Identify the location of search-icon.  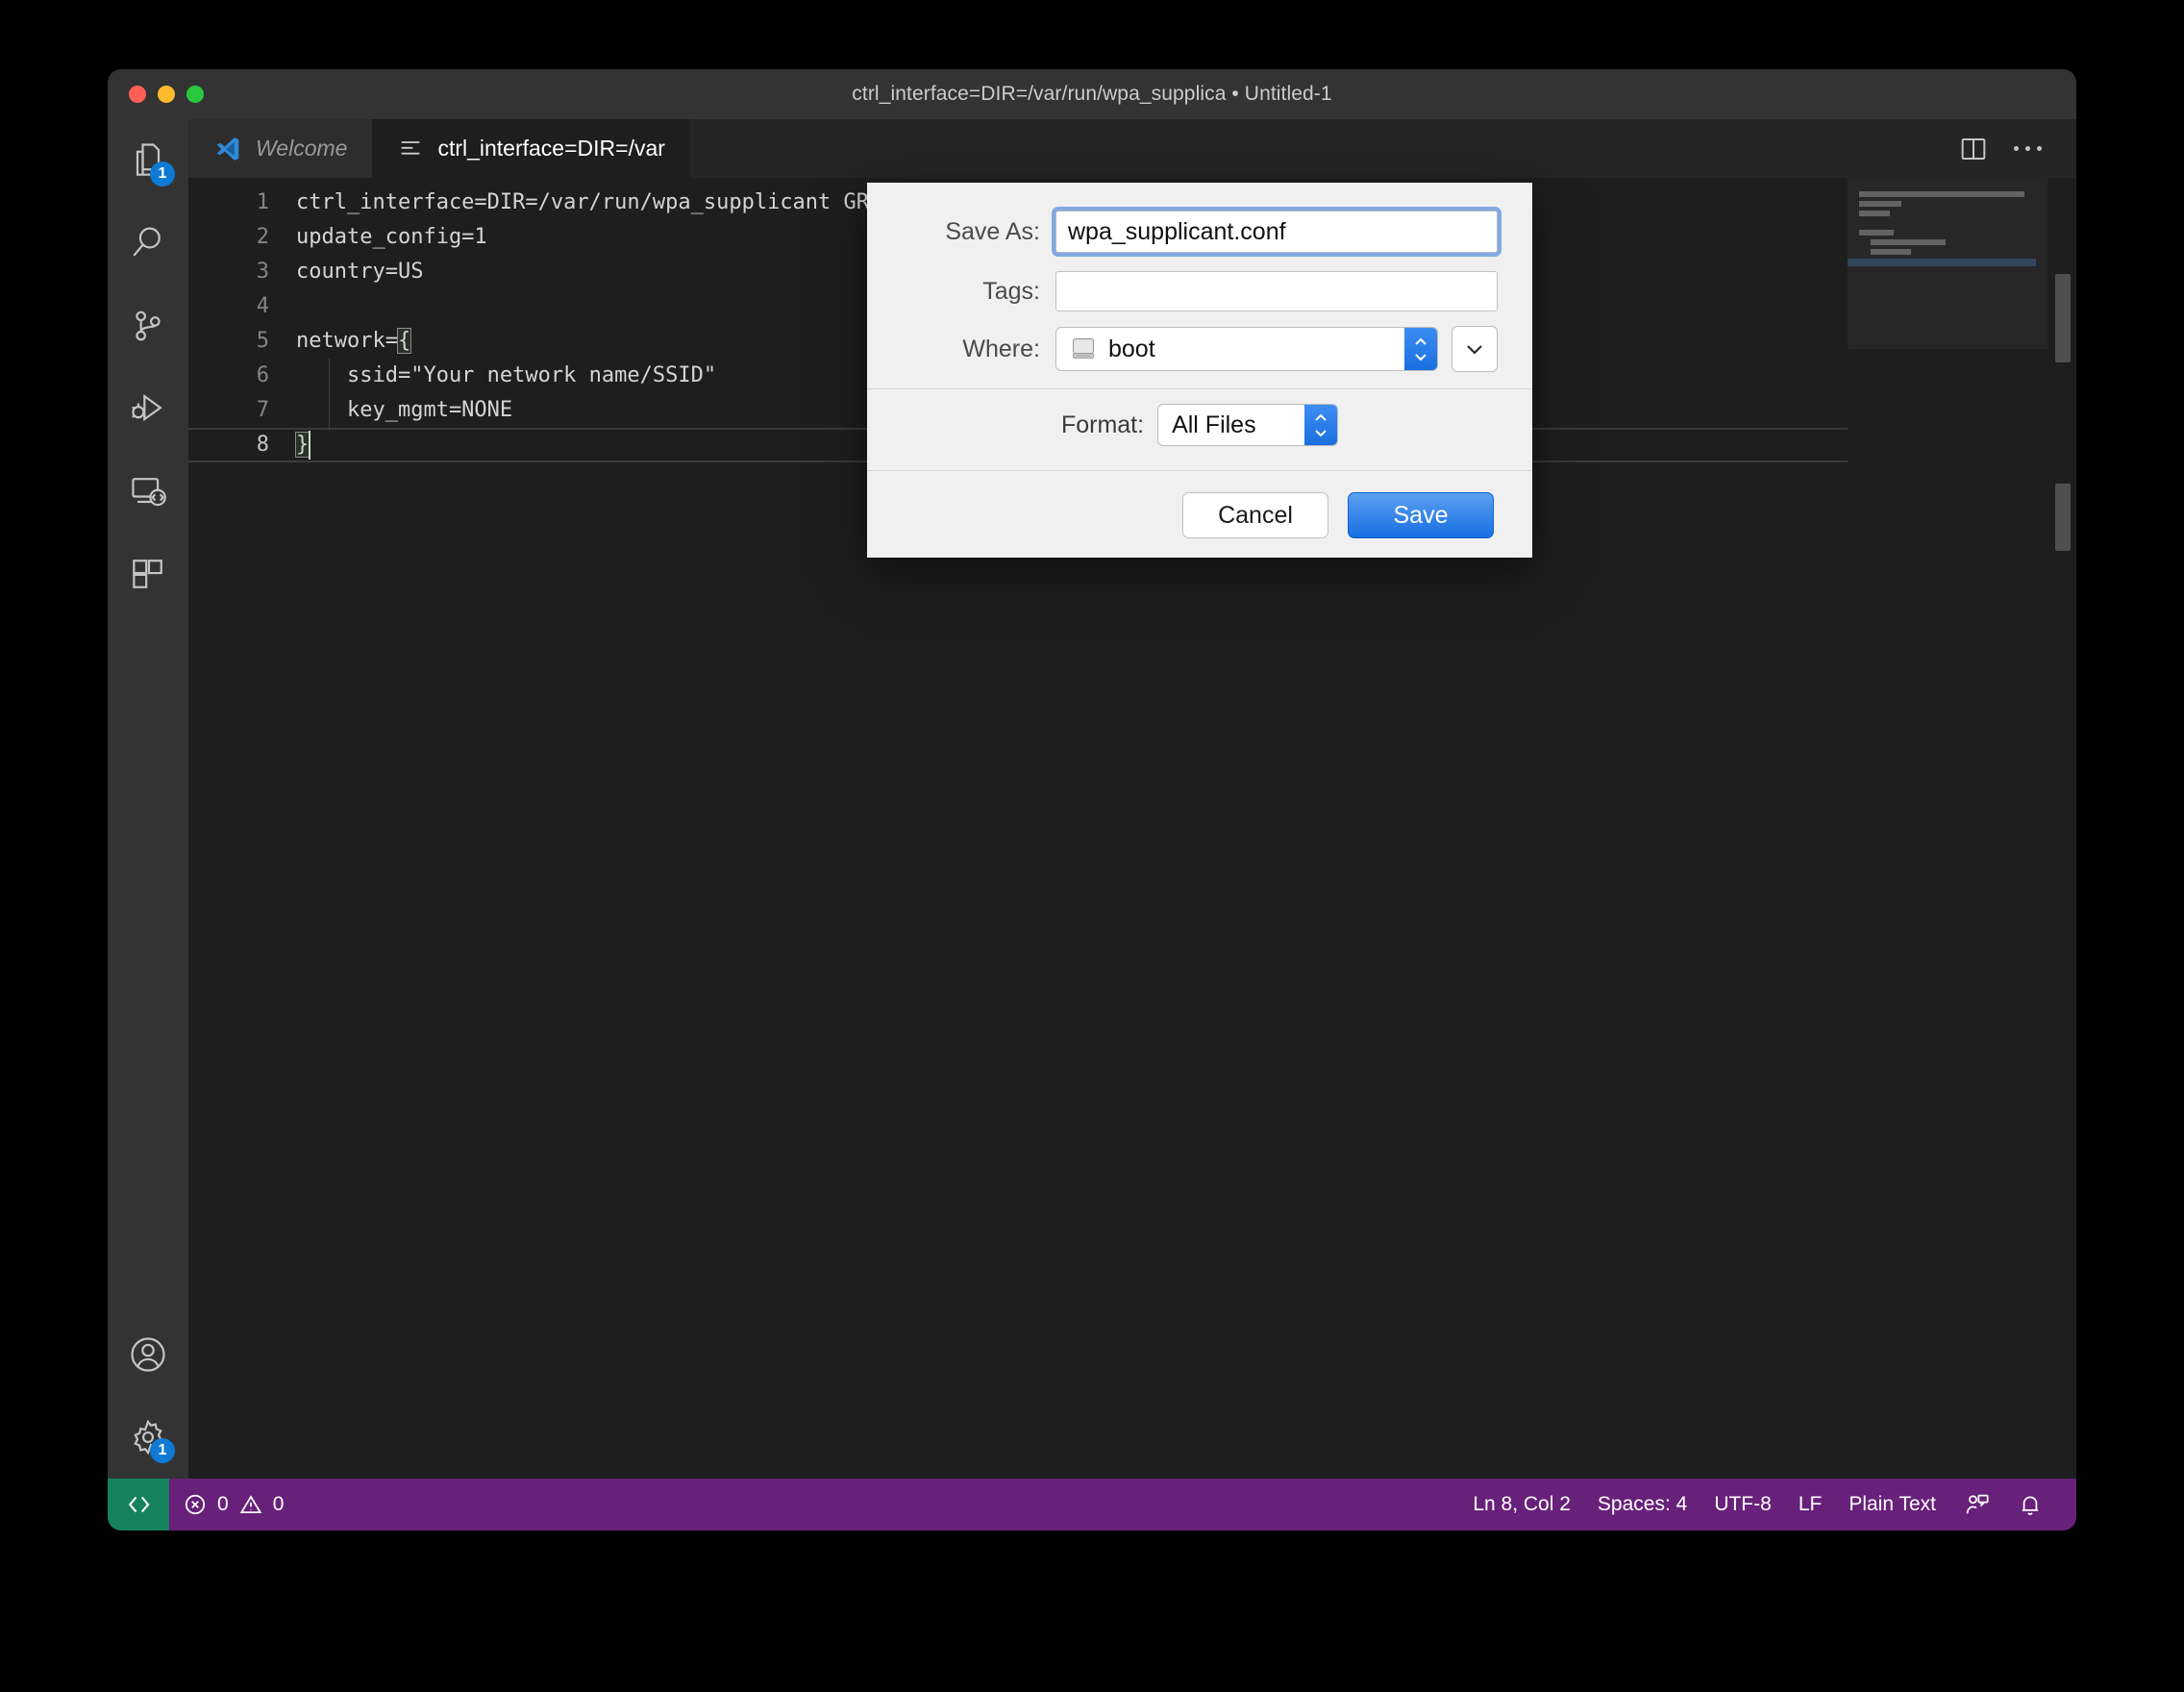
(147, 242).